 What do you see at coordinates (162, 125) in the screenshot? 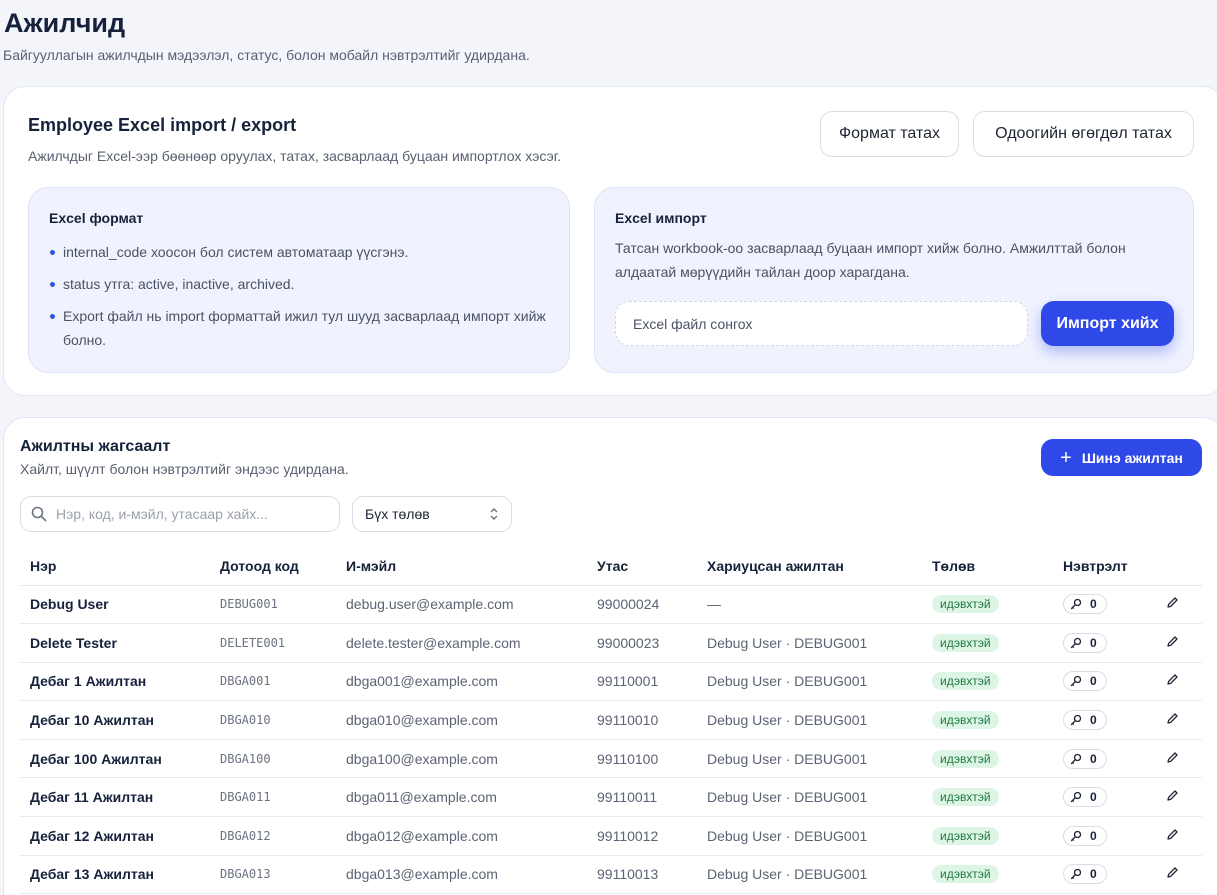
I see `import-export-title: Employee Excel import / export` at bounding box center [162, 125].